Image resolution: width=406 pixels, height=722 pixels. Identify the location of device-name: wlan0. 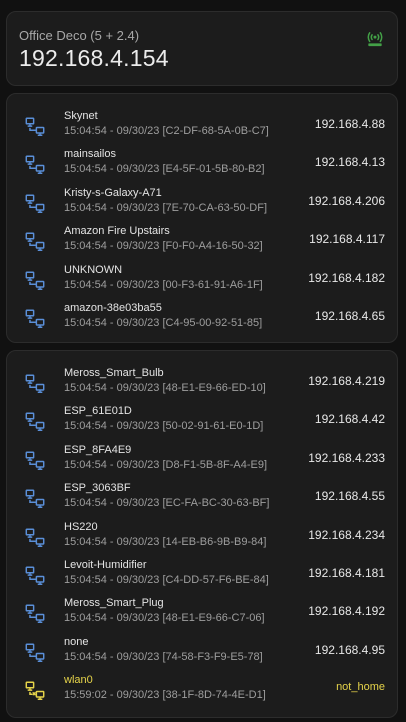
(78, 680).